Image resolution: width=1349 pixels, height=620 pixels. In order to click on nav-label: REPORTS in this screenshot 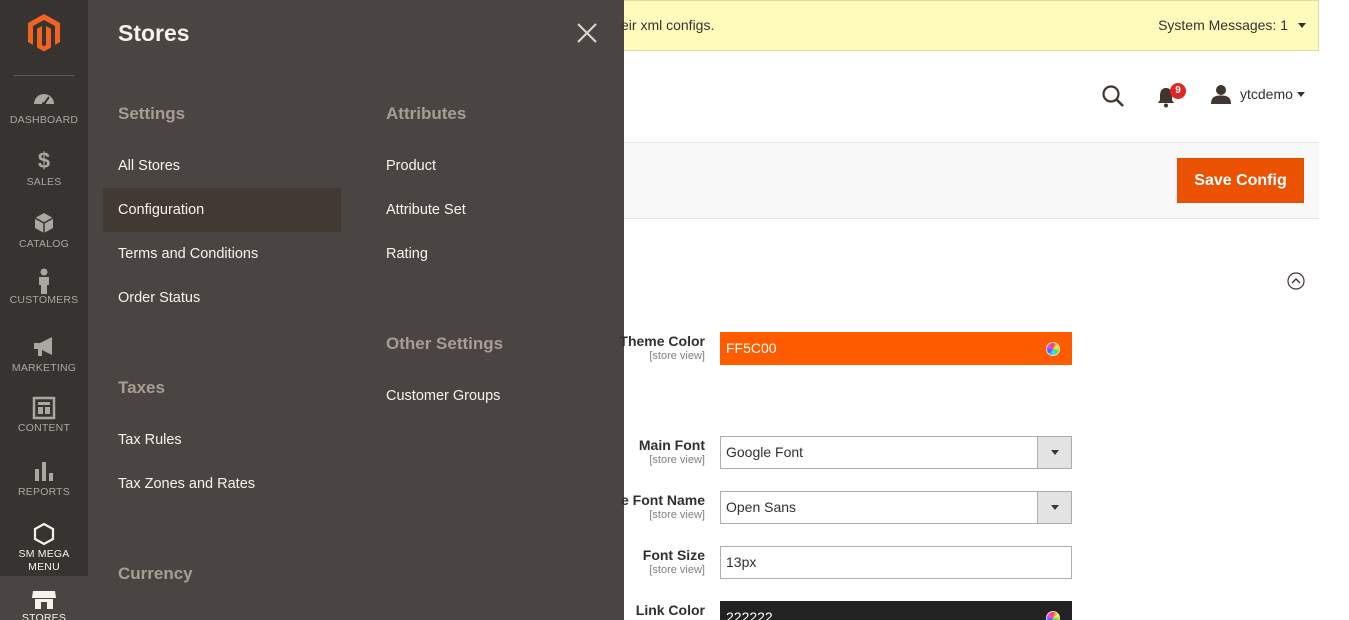, I will do `click(44, 492)`.